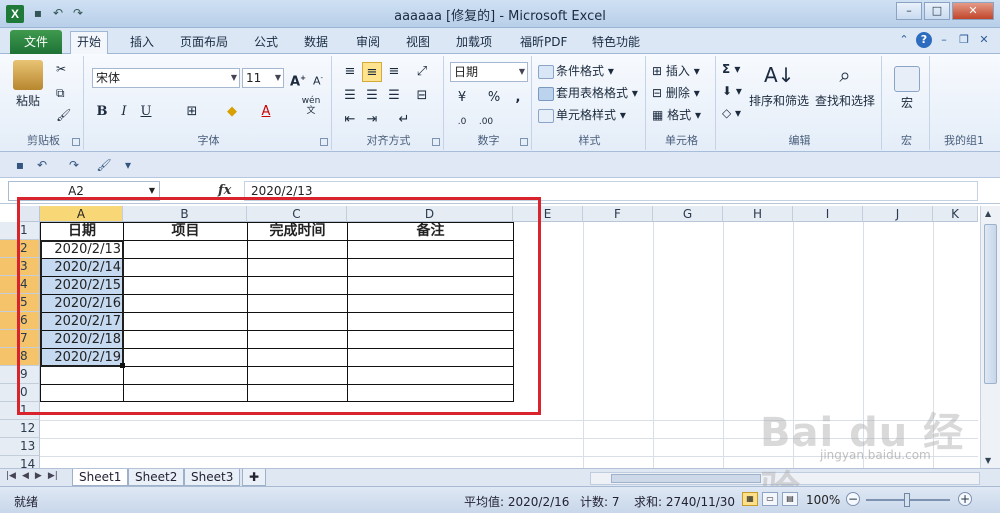  I want to click on row-header-3: 3, so click(20, 267).